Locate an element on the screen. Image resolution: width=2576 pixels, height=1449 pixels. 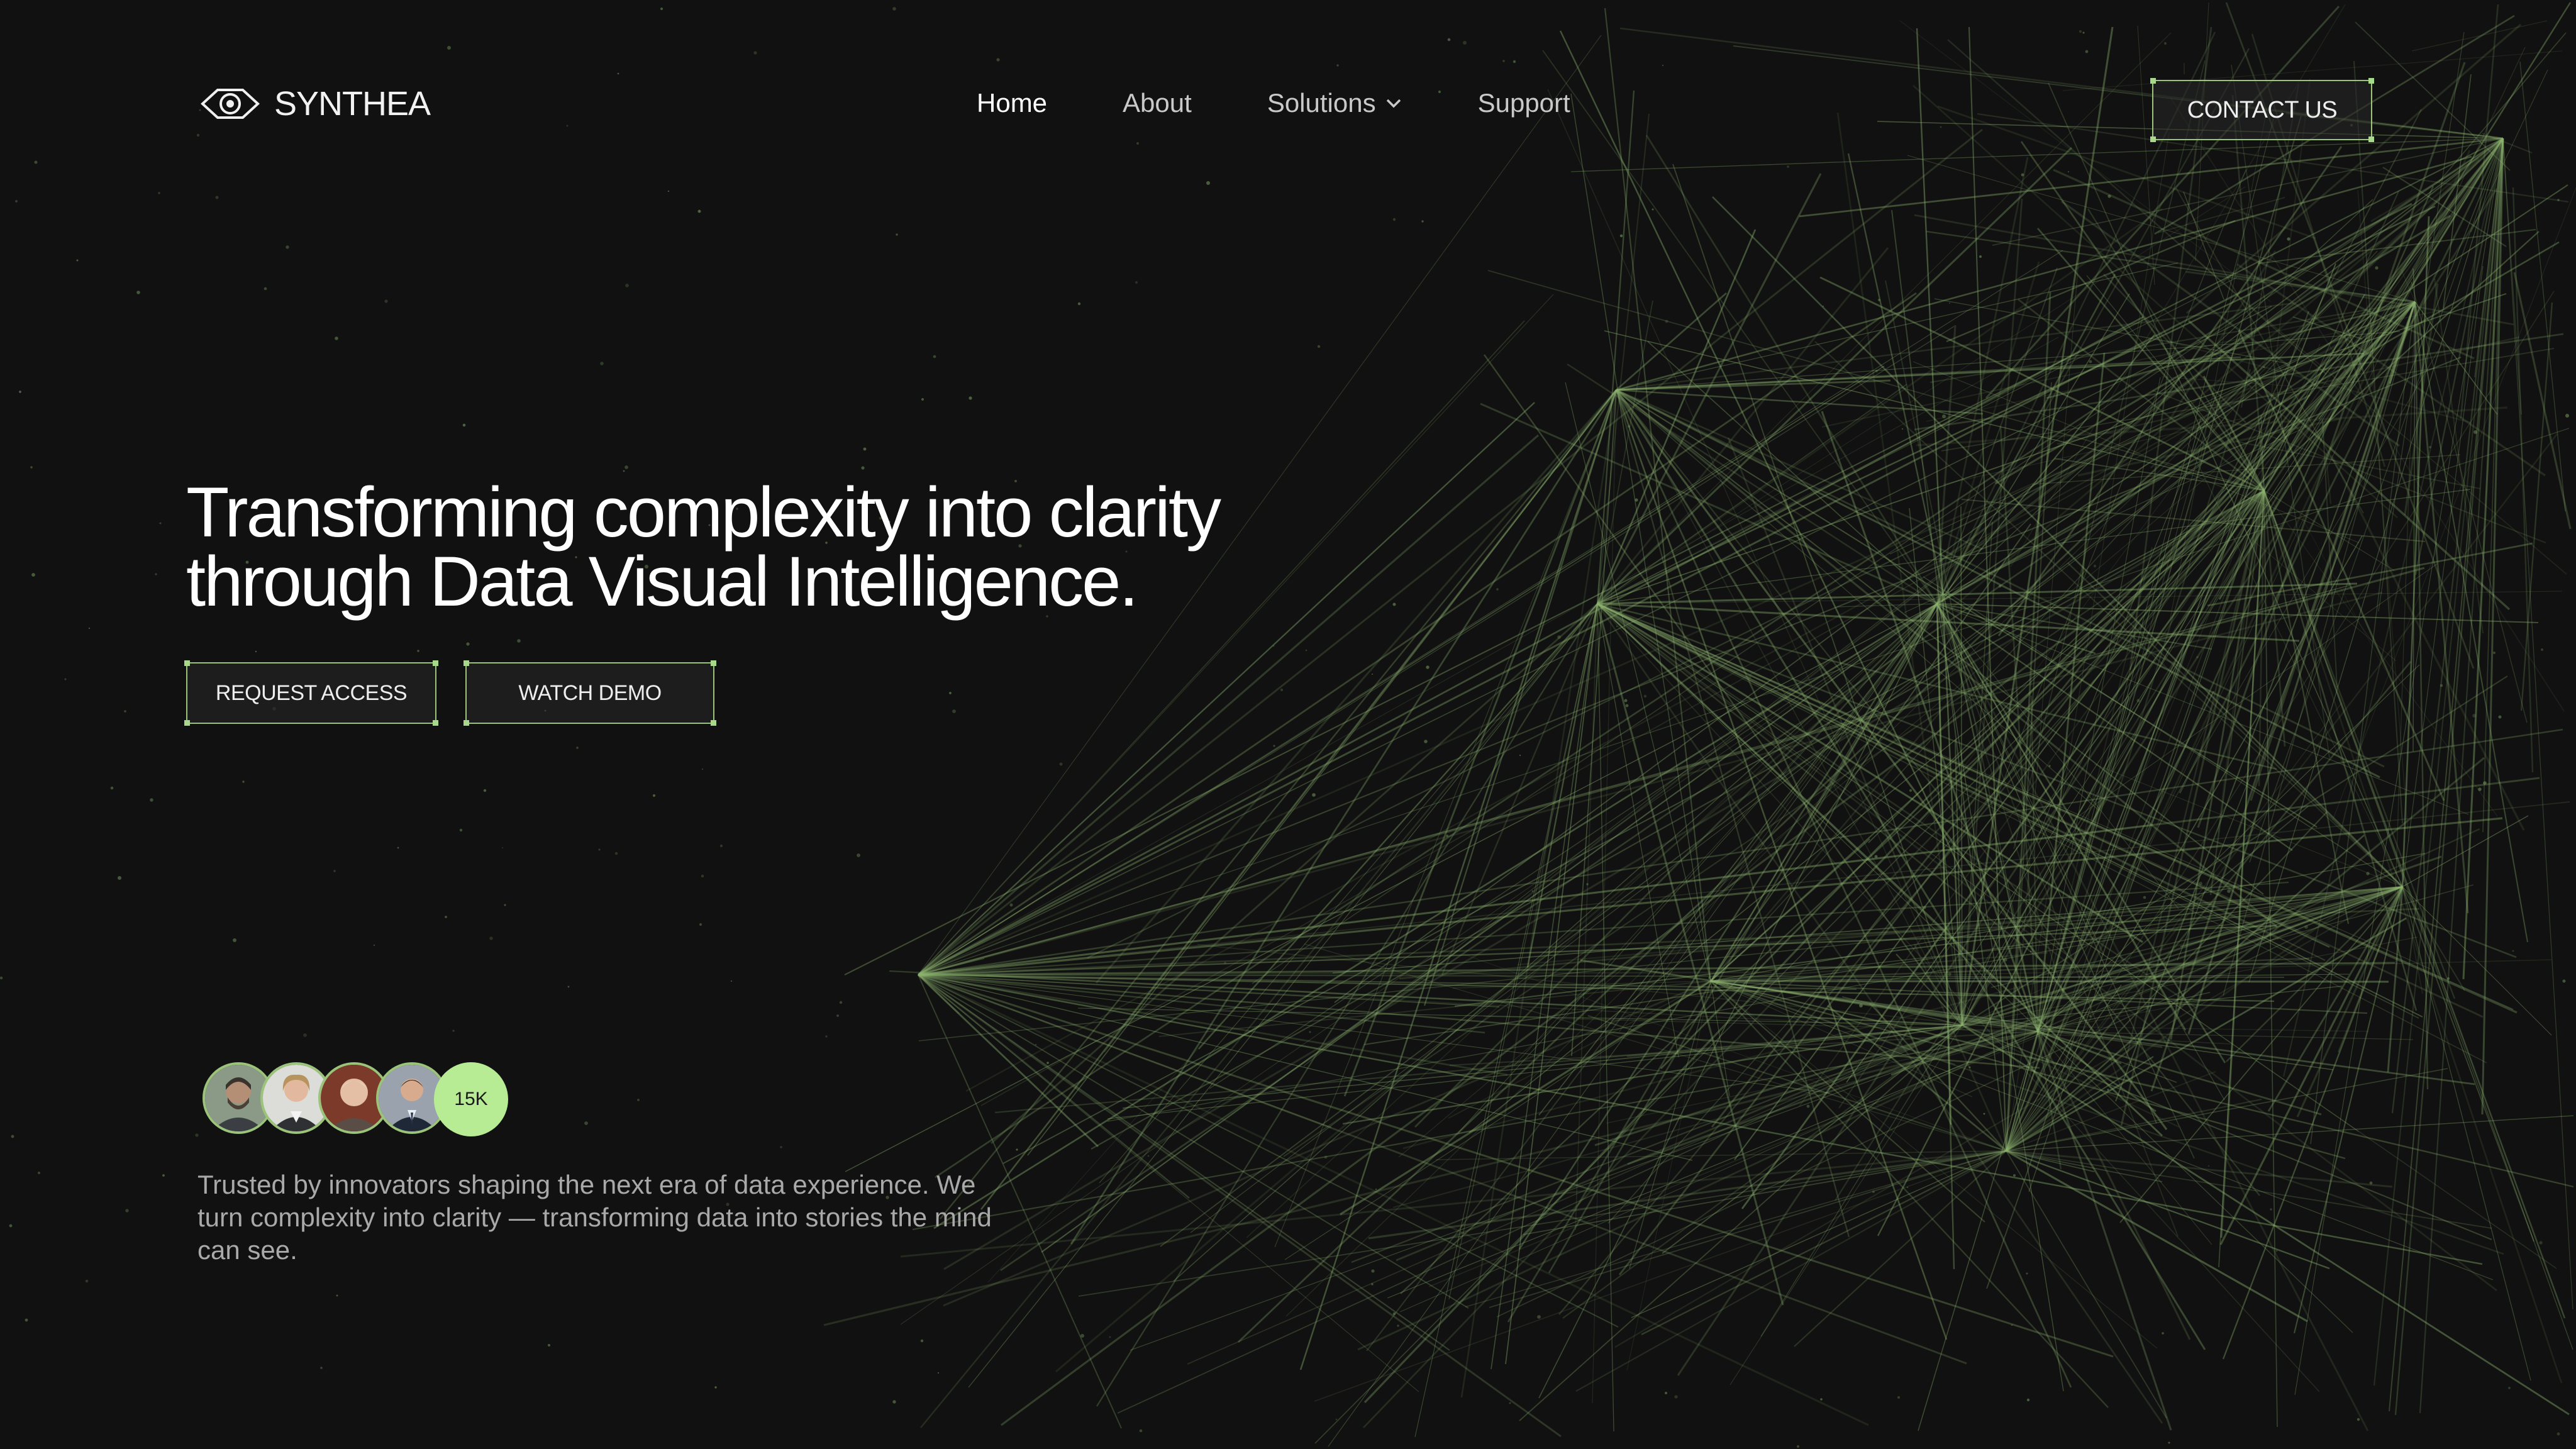
watch-demo-label: WATCH DEMO is located at coordinates (590, 692).